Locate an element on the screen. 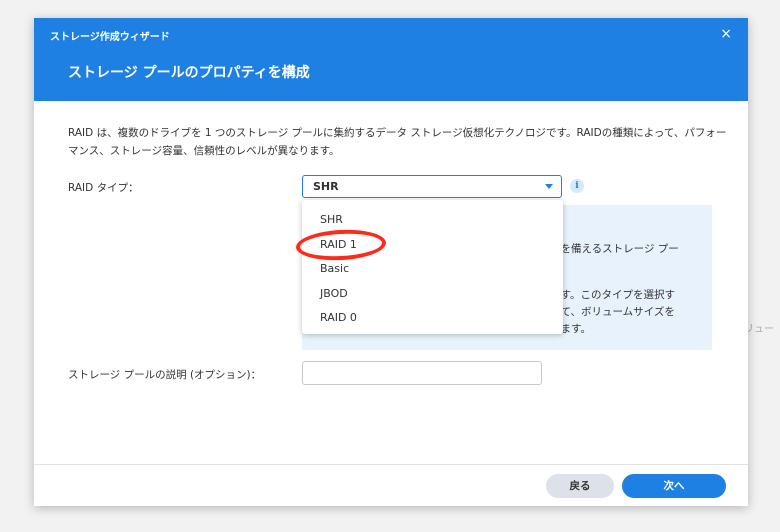 The height and width of the screenshot is (532, 780). pool-description-input is located at coordinates (422, 373).